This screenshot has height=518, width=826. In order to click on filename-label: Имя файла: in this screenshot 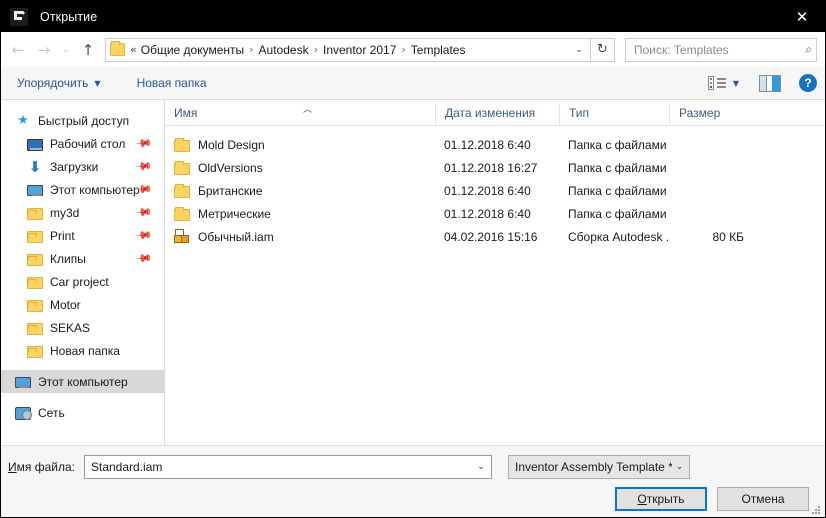, I will do `click(38, 467)`.